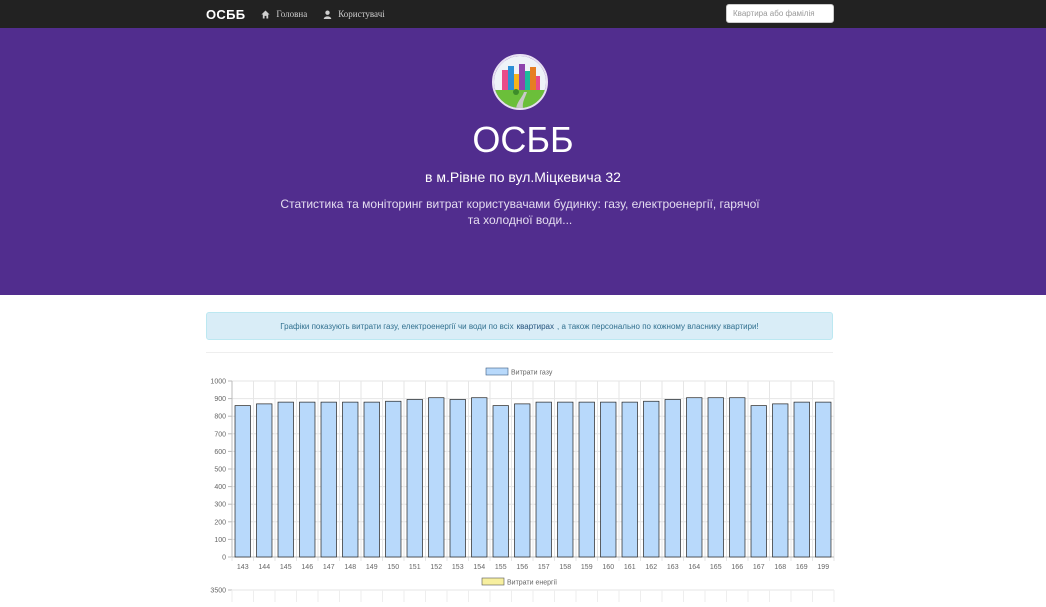  What do you see at coordinates (544, 567) in the screenshot?
I see `x-tick-label: 157` at bounding box center [544, 567].